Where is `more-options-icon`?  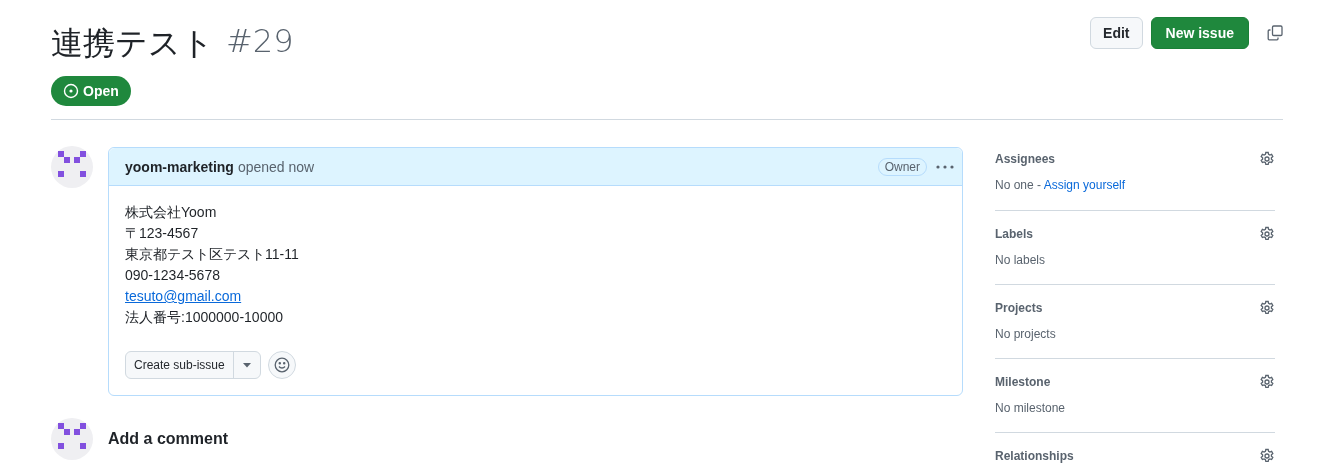
more-options-icon is located at coordinates (945, 166).